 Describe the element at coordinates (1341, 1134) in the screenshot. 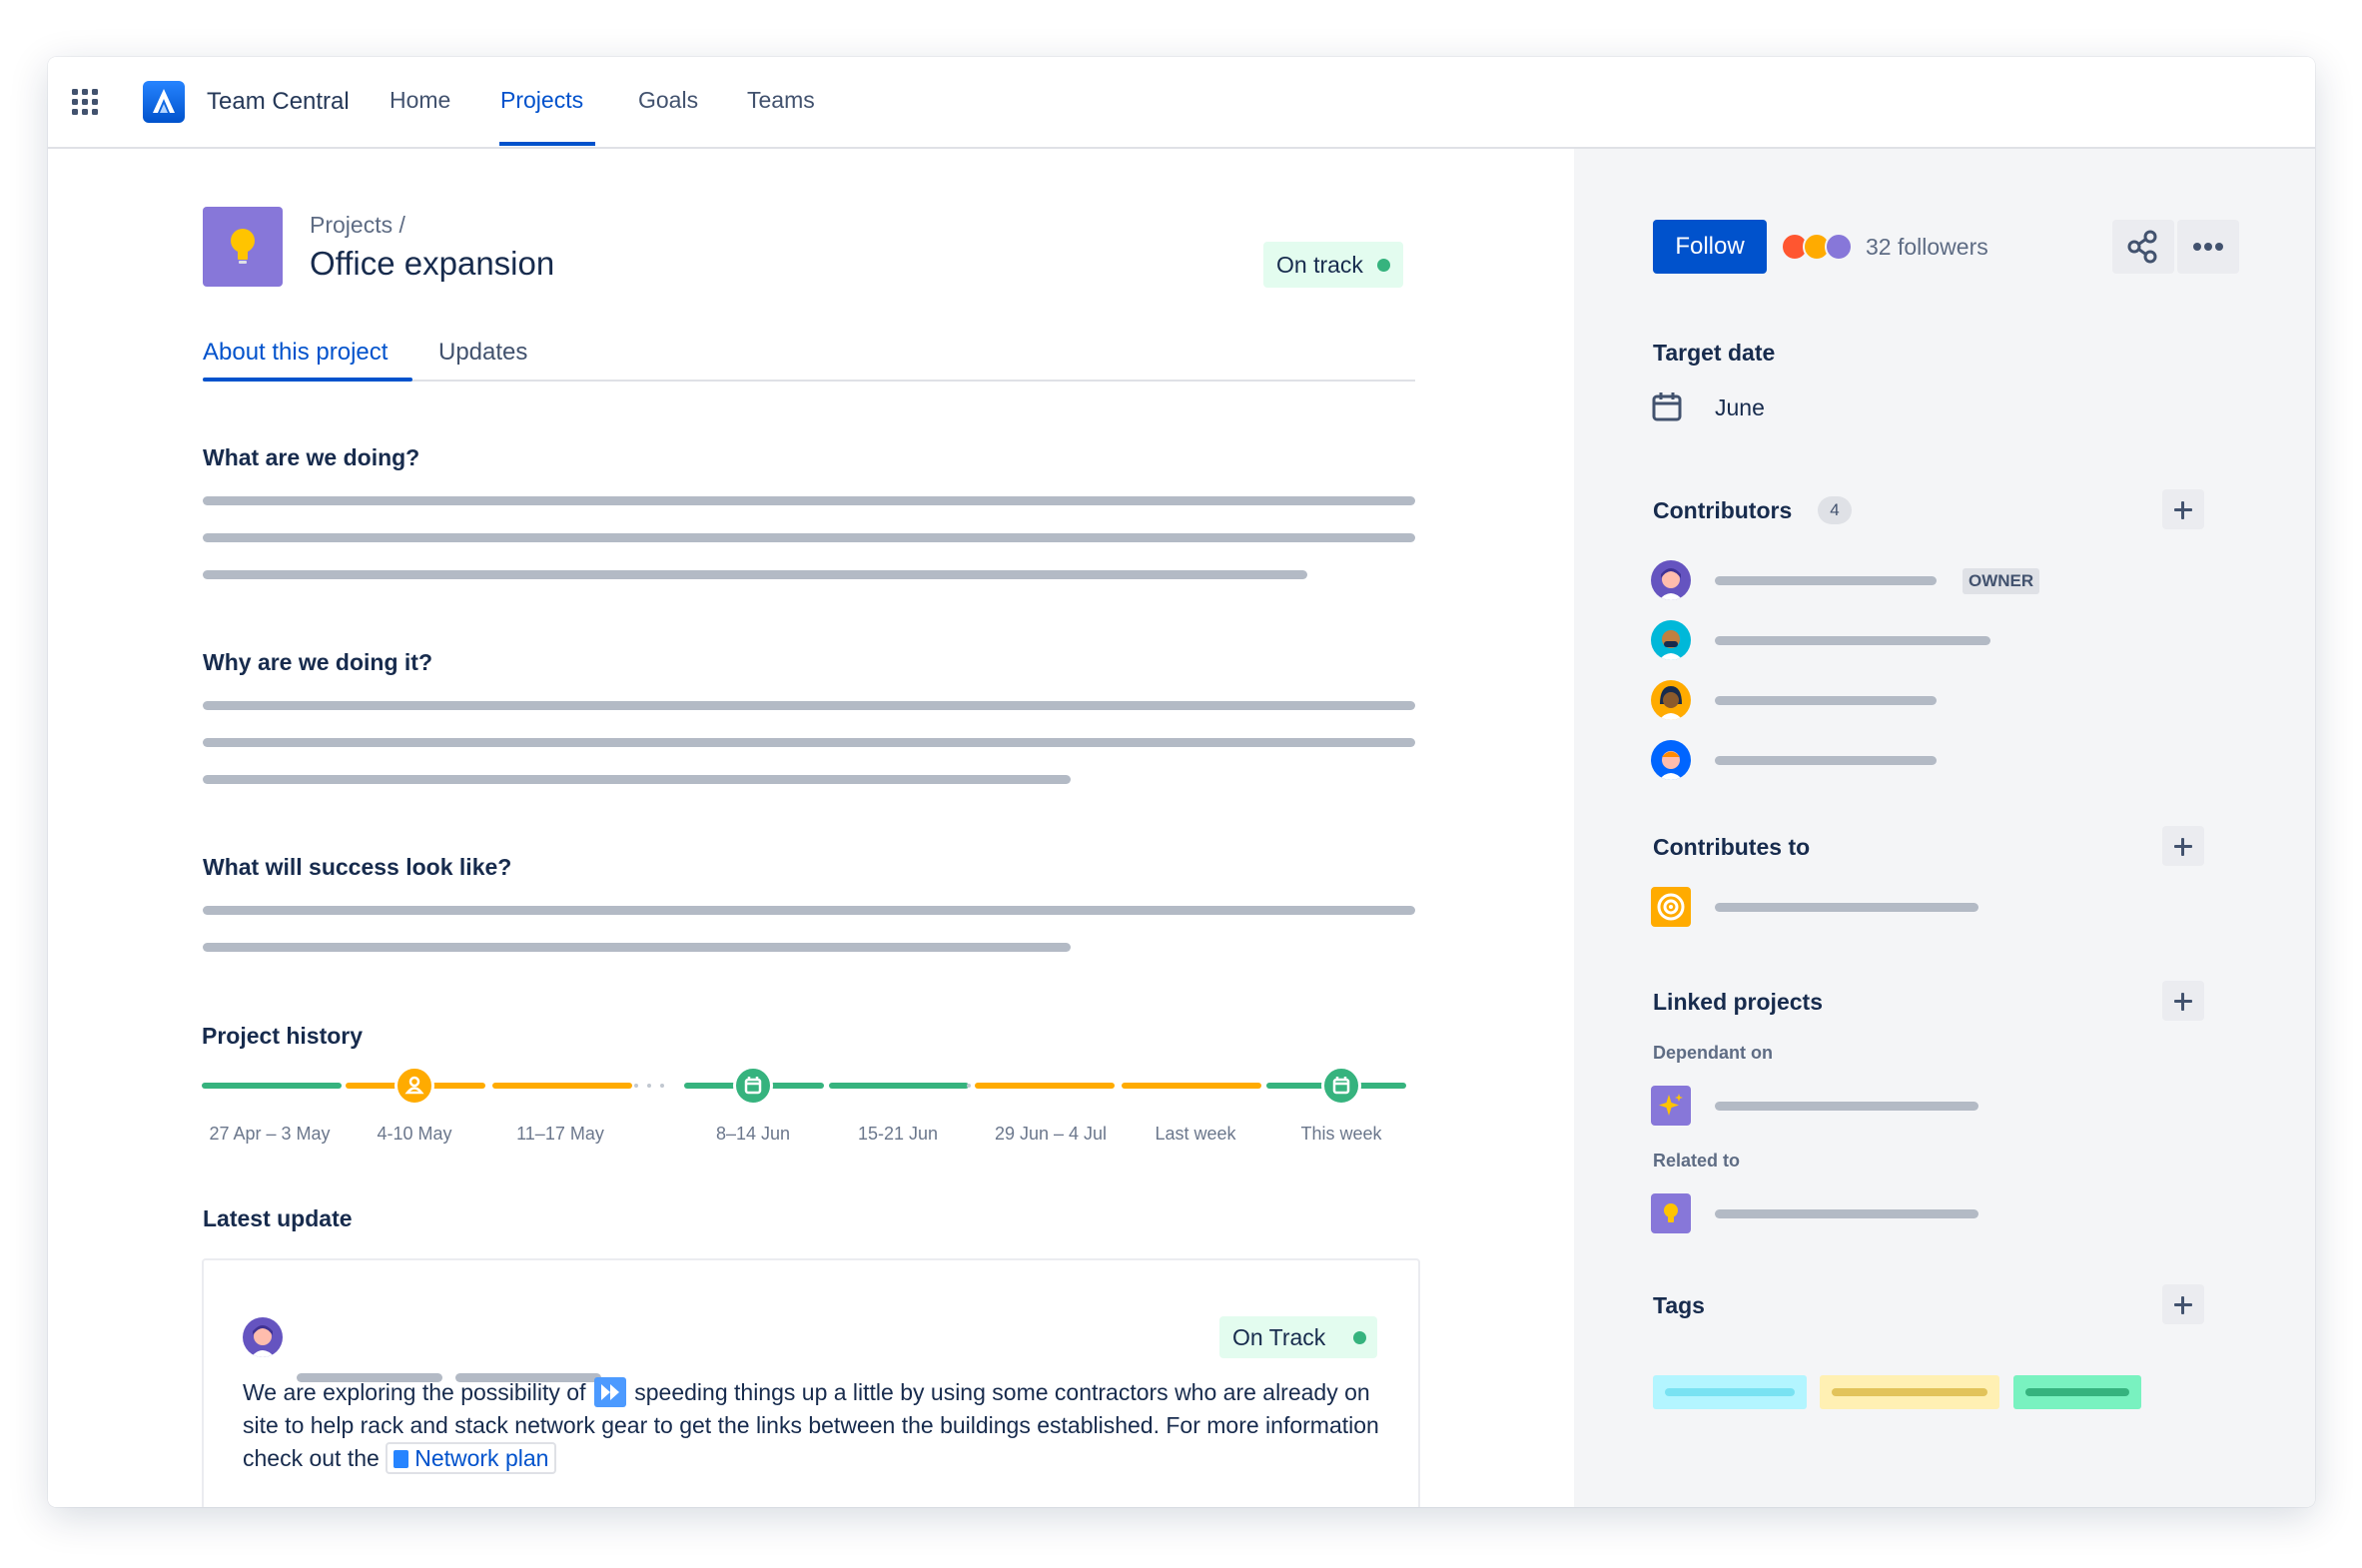

I see `timeline-label: This week` at that location.